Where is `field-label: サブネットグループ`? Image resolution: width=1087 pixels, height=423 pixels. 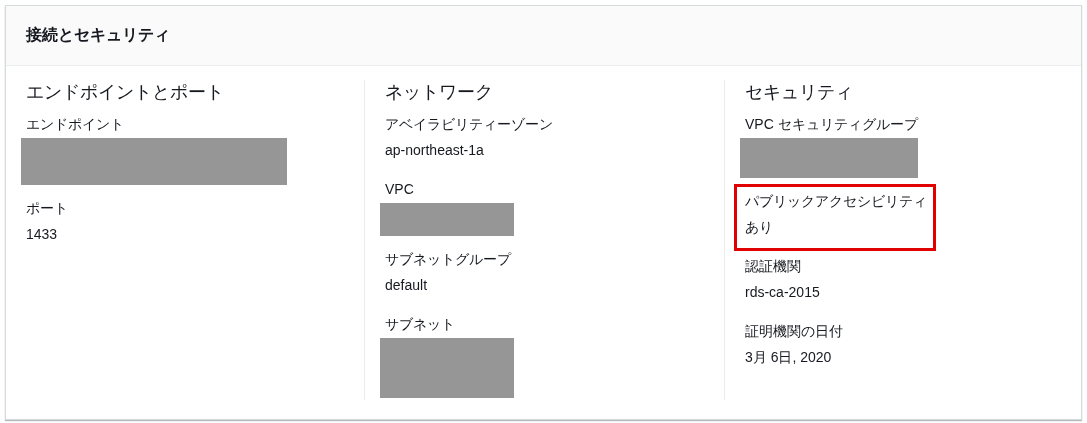 field-label: サブネットグループ is located at coordinates (449, 259).